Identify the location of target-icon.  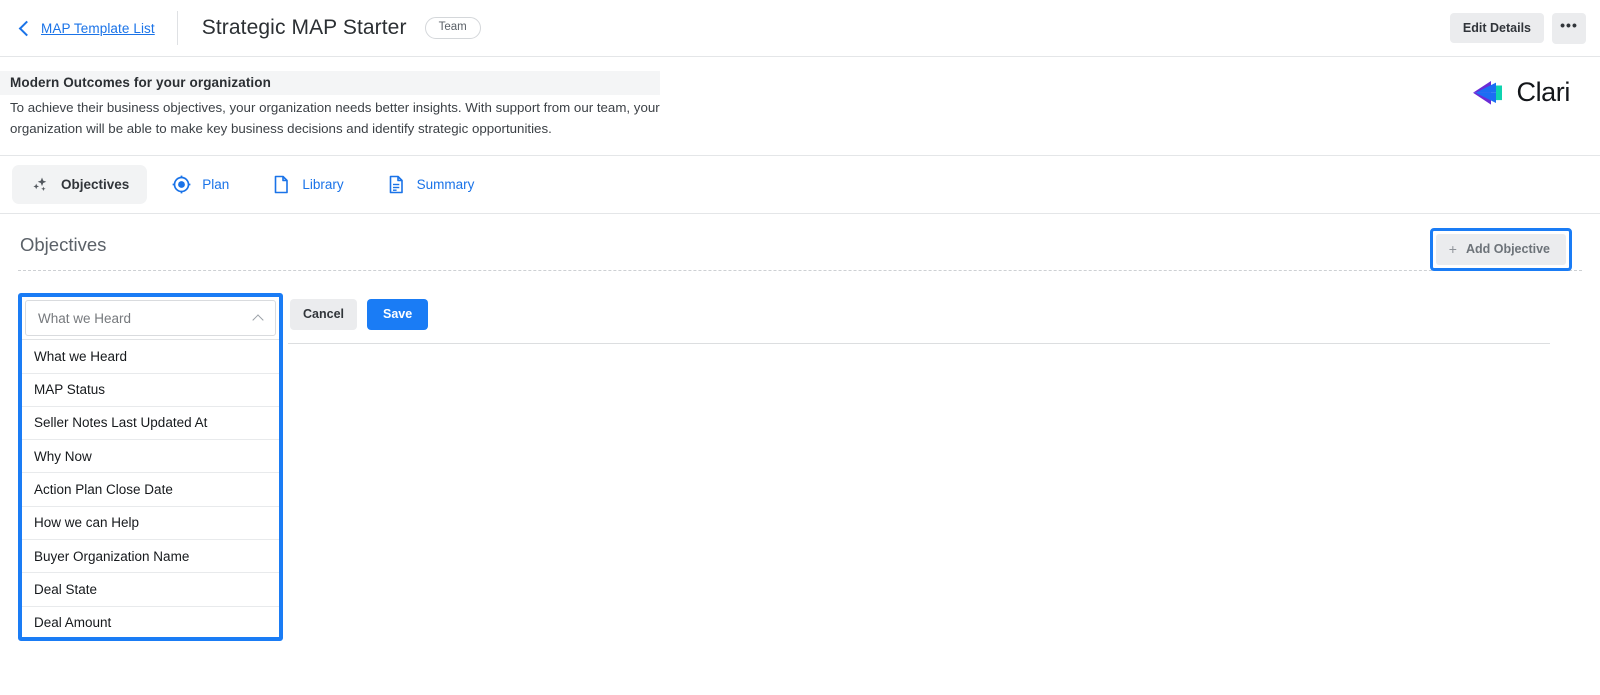
(181, 184).